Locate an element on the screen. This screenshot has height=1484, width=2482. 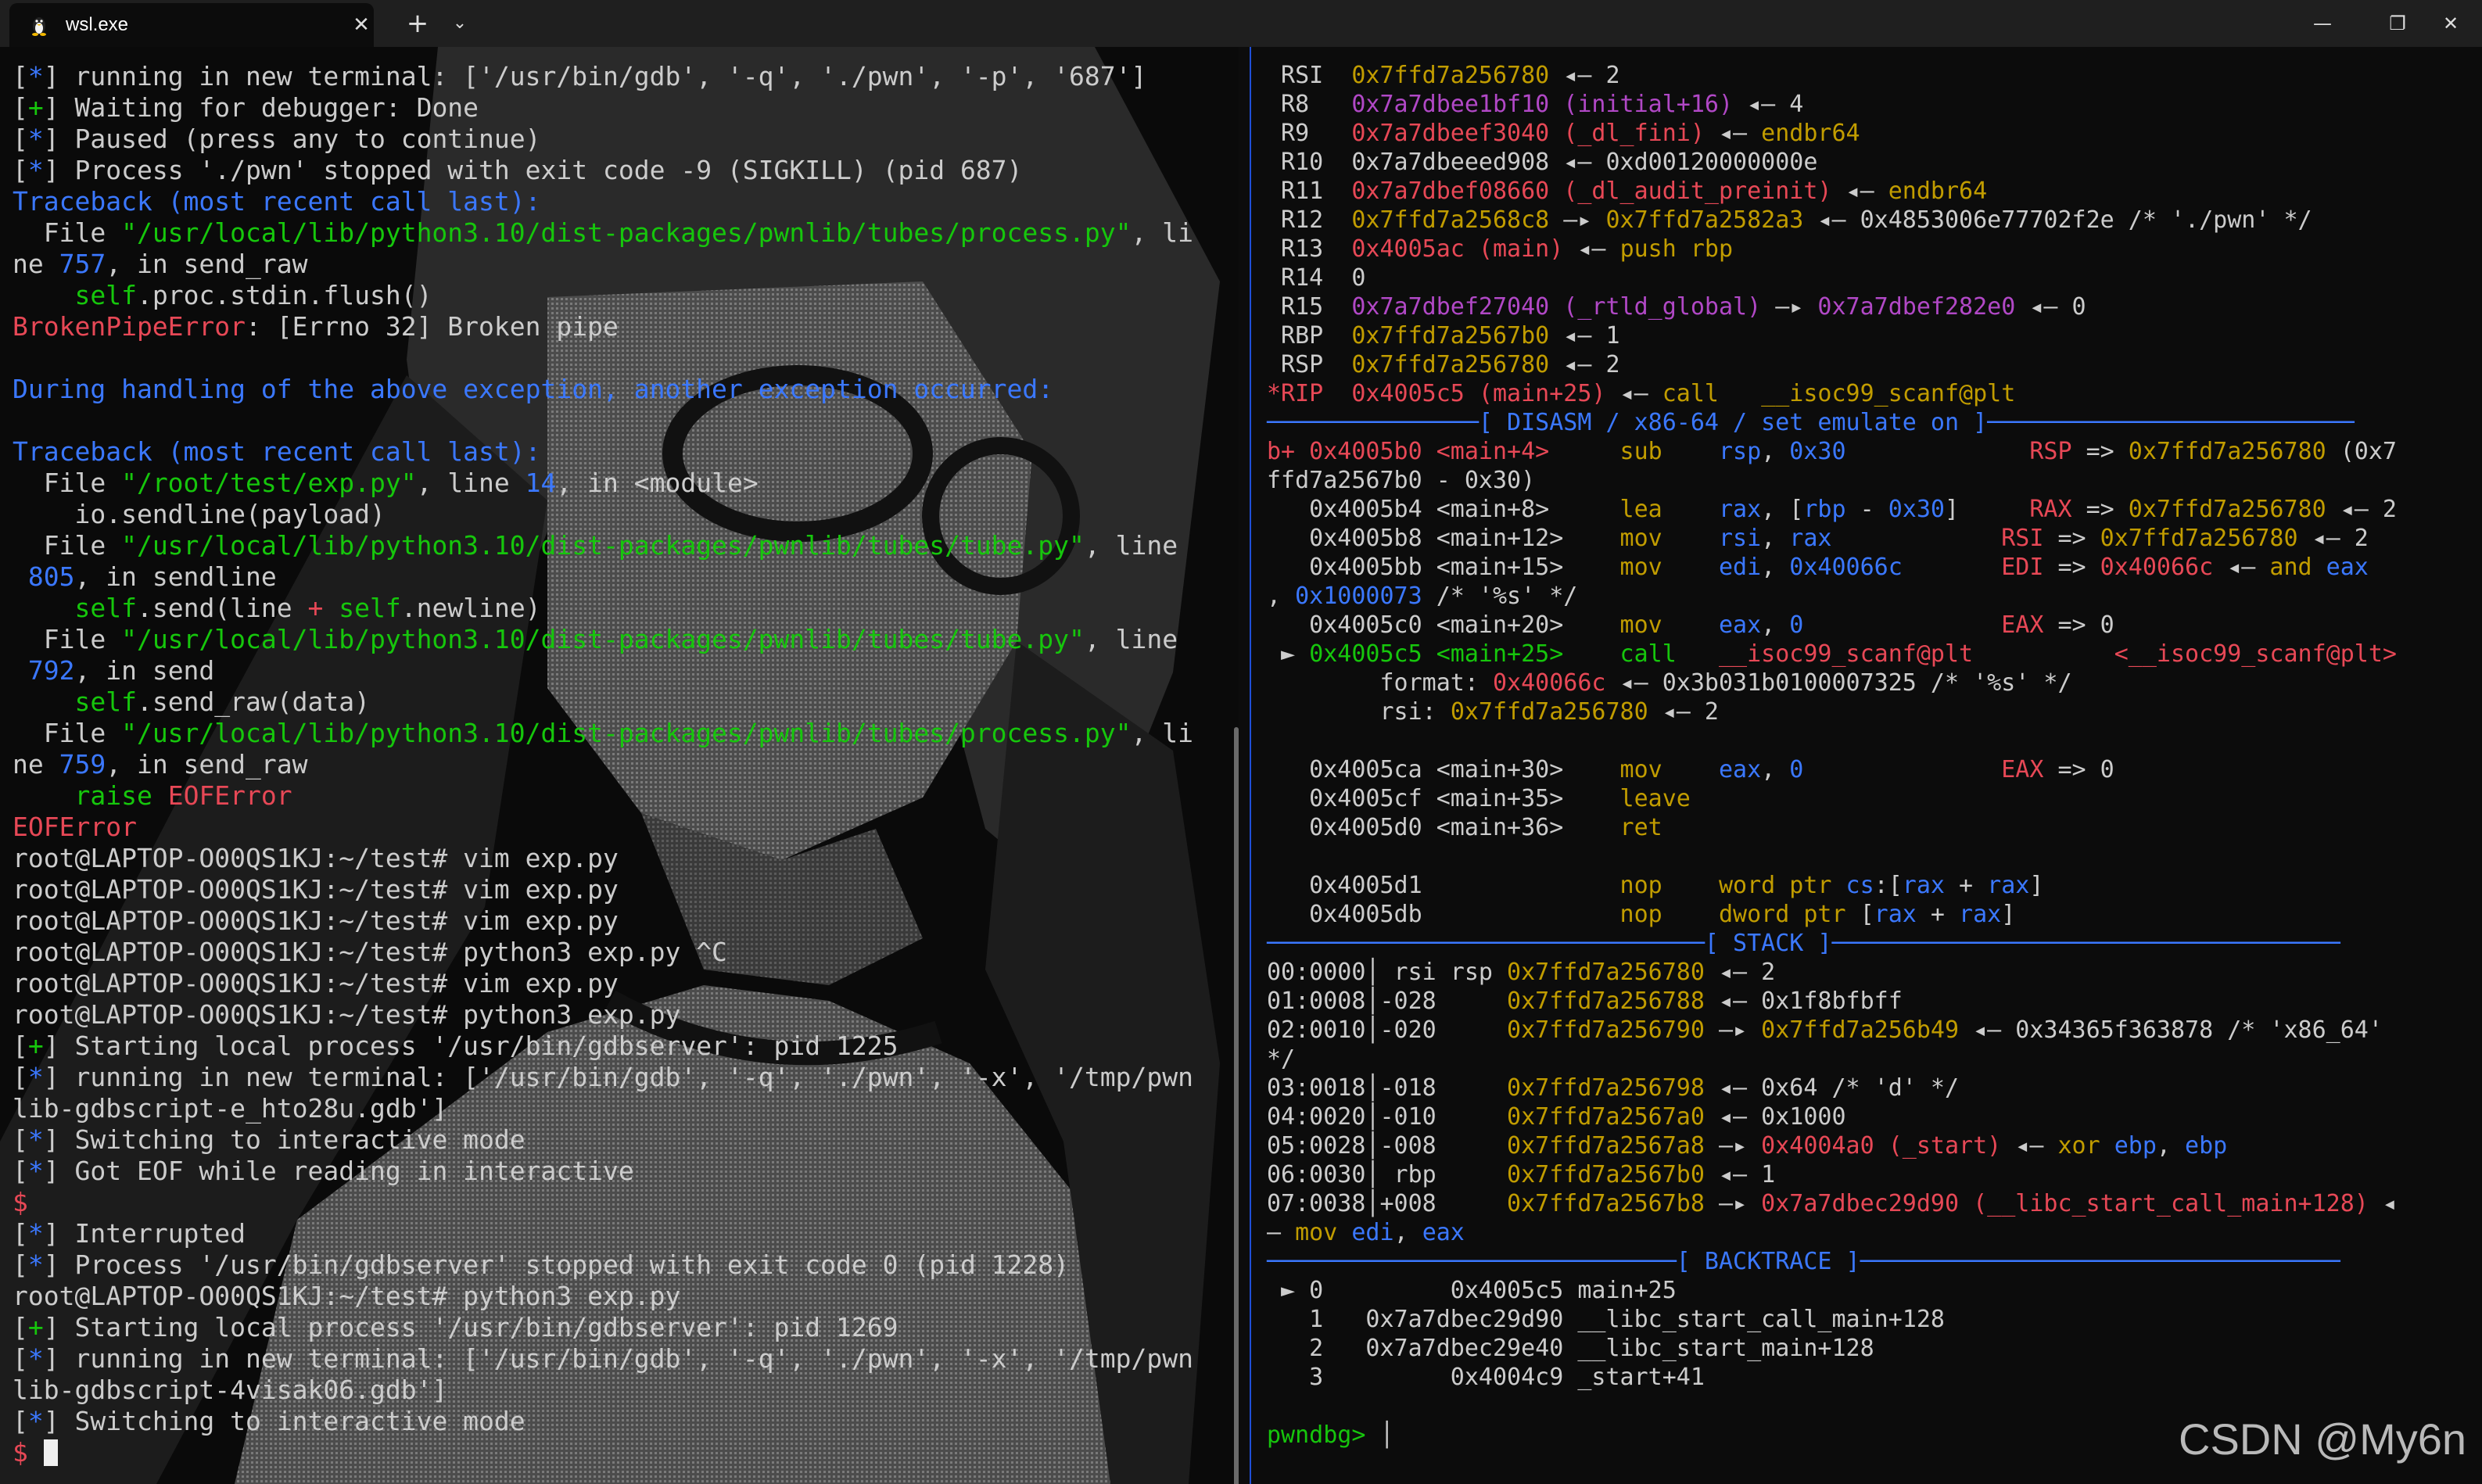
terminal-text: ◂— is located at coordinates (1733, 133).